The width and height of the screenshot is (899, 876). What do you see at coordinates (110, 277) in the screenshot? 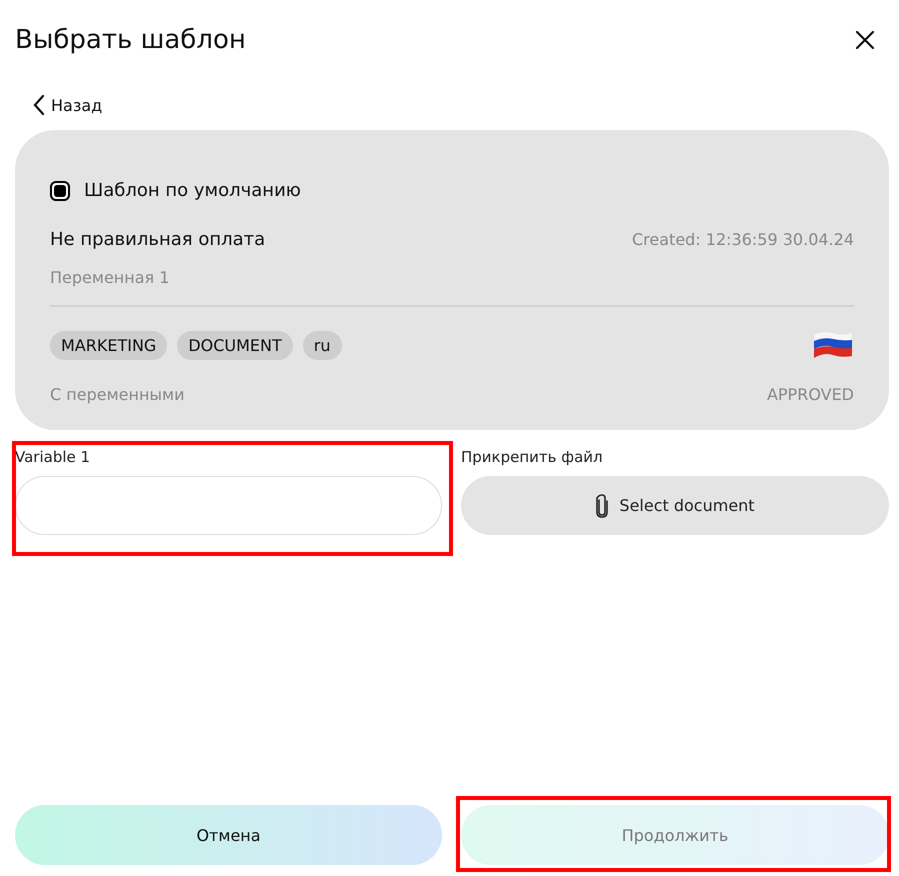
I see `variable-text: Переменная 1` at bounding box center [110, 277].